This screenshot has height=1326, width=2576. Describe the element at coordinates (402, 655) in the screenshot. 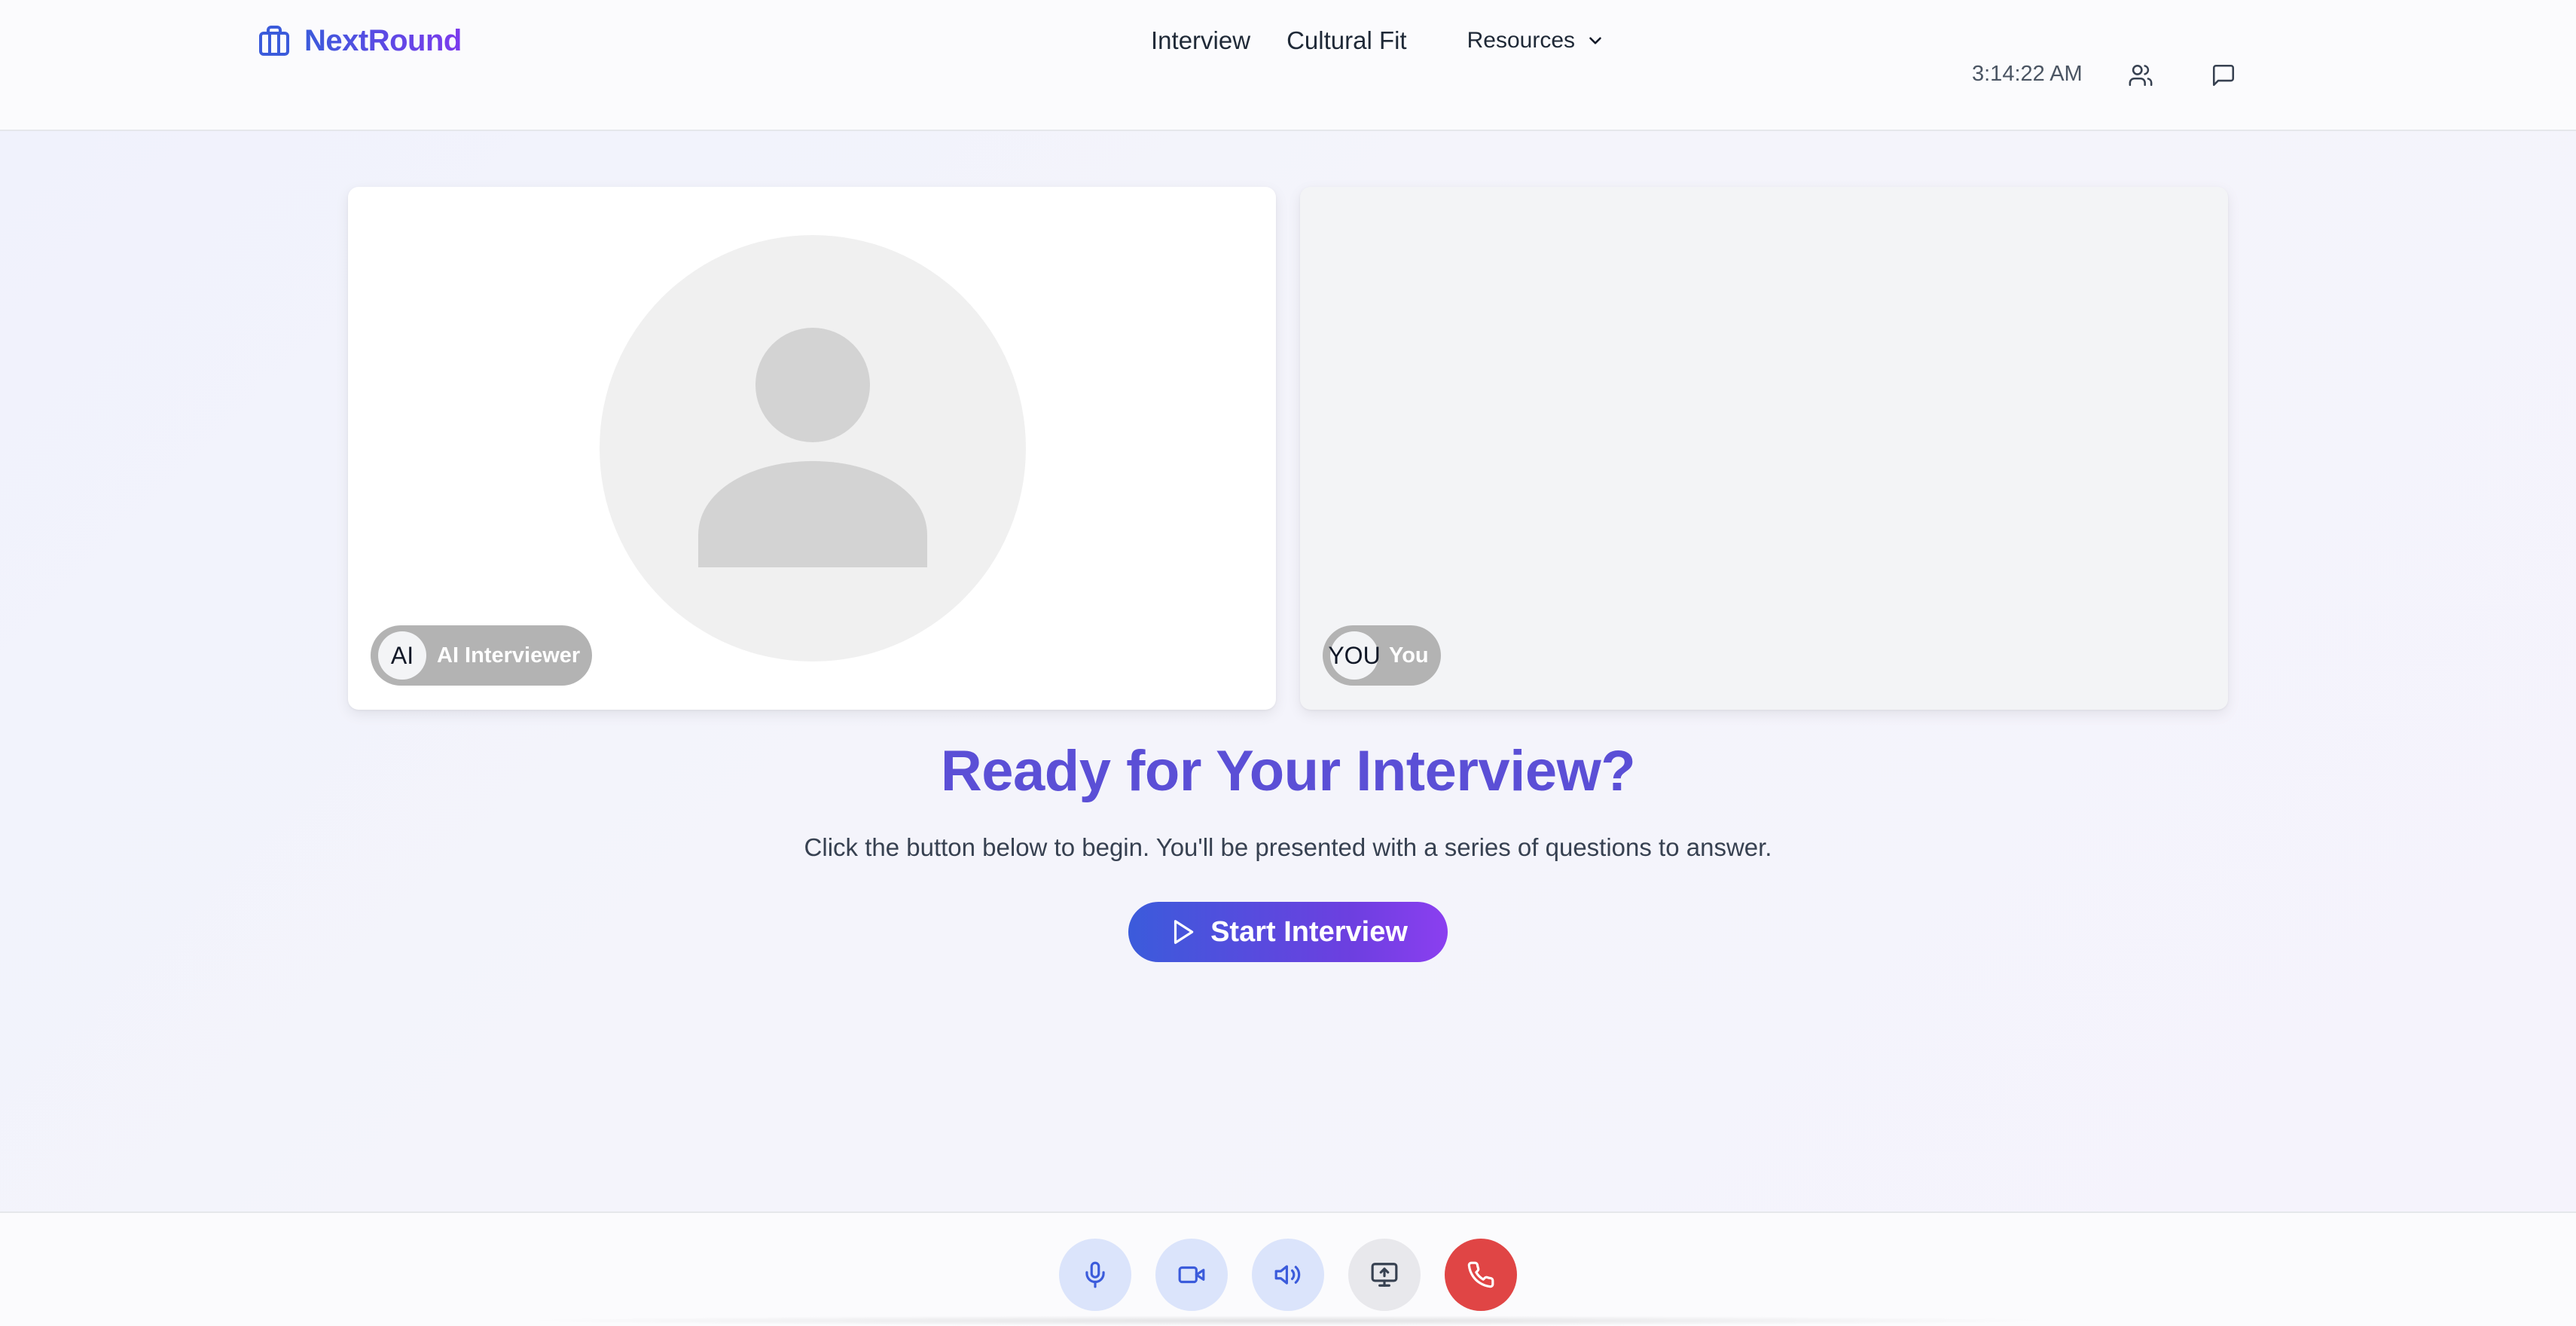

I see `ai-badge: AI` at that location.